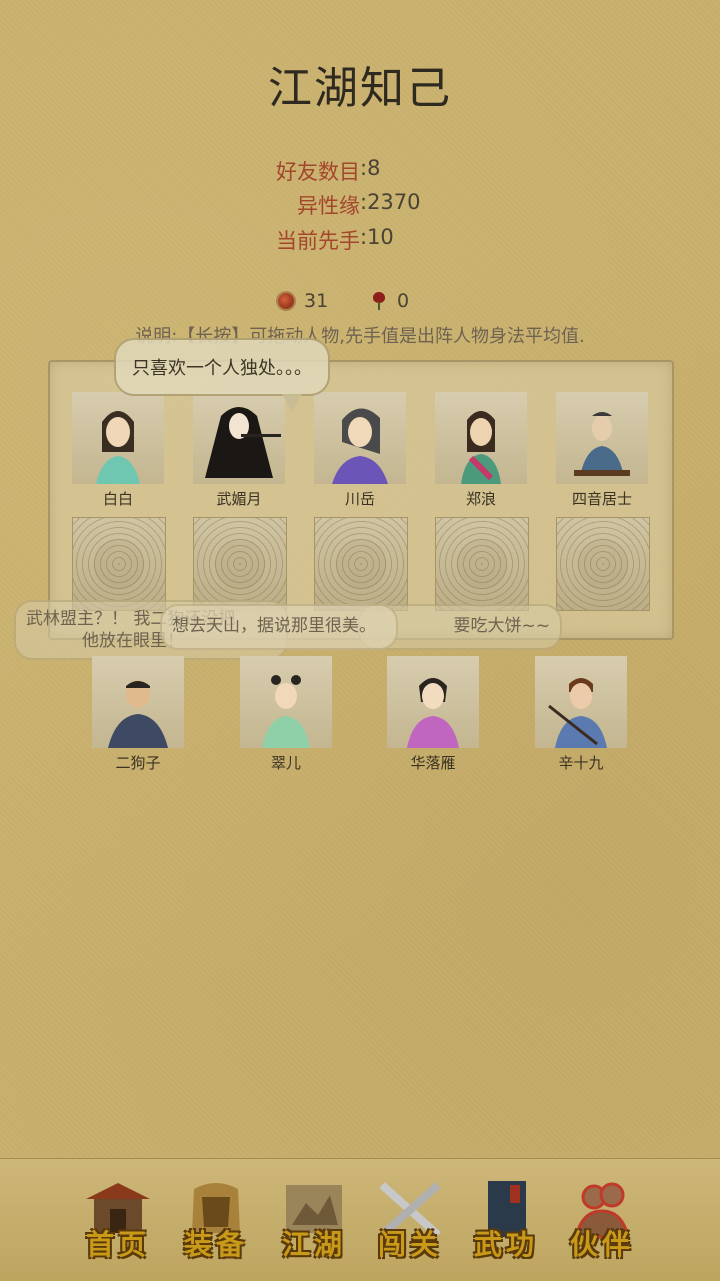 This screenshot has height=1281, width=720. Describe the element at coordinates (506, 1220) in the screenshot. I see `nav-martial-arts: 武功` at that location.